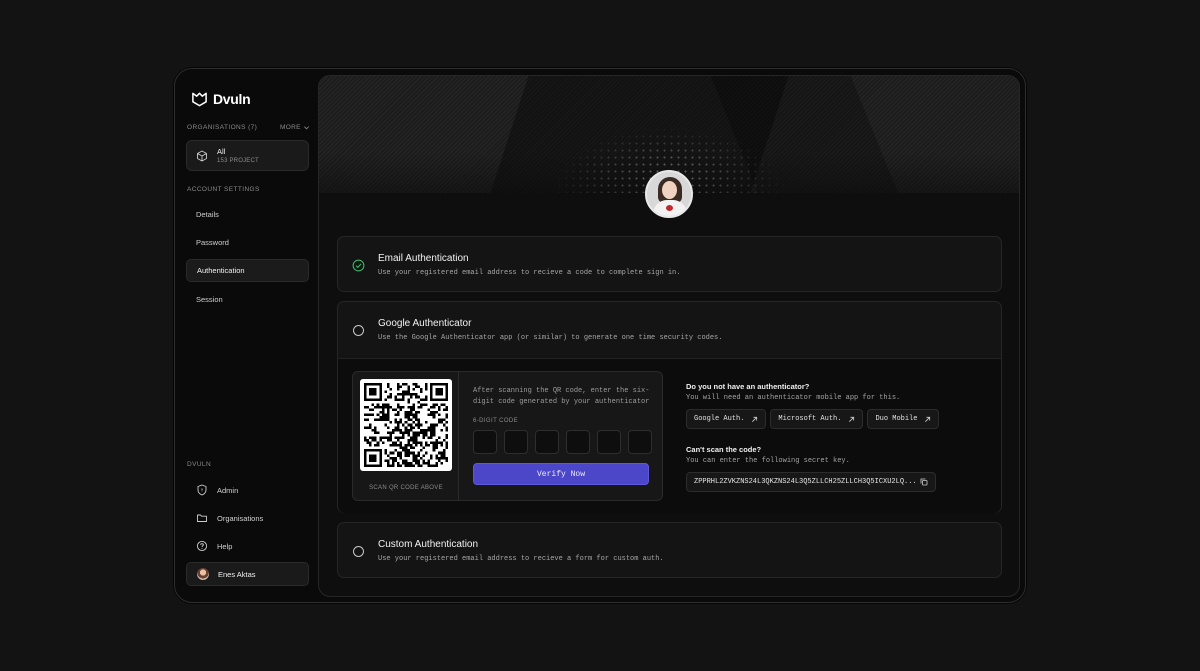 This screenshot has height=671, width=1200. Describe the element at coordinates (199, 464) in the screenshot. I see `dvuln-heading: DVULN` at that location.